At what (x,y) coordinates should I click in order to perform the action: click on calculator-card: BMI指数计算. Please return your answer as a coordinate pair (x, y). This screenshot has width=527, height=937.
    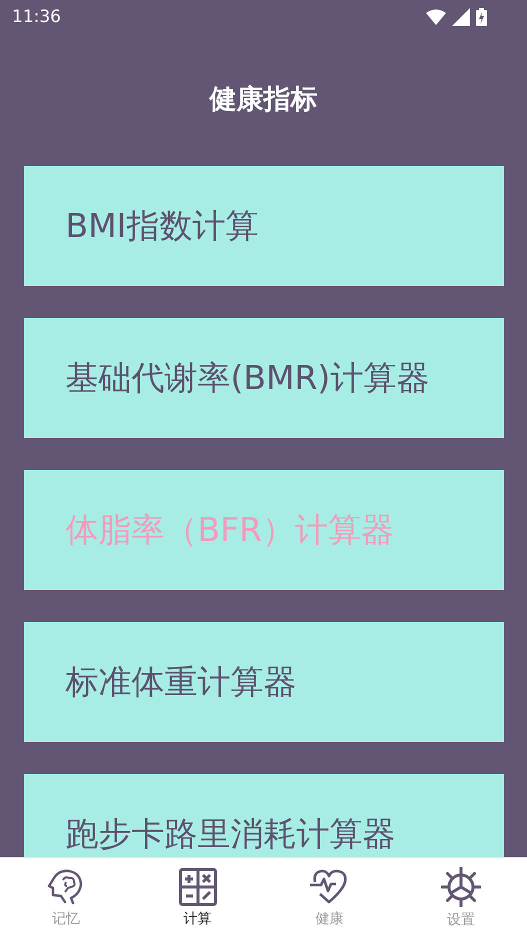
    Looking at the image, I should click on (264, 226).